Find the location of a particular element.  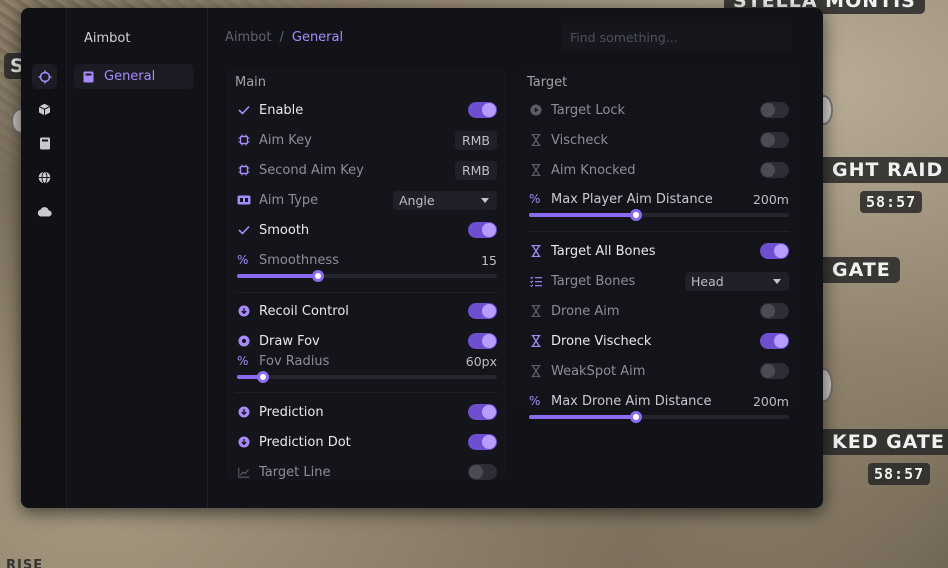

fov-radius-slider-row: % Fov Radius 60px is located at coordinates (366, 369).